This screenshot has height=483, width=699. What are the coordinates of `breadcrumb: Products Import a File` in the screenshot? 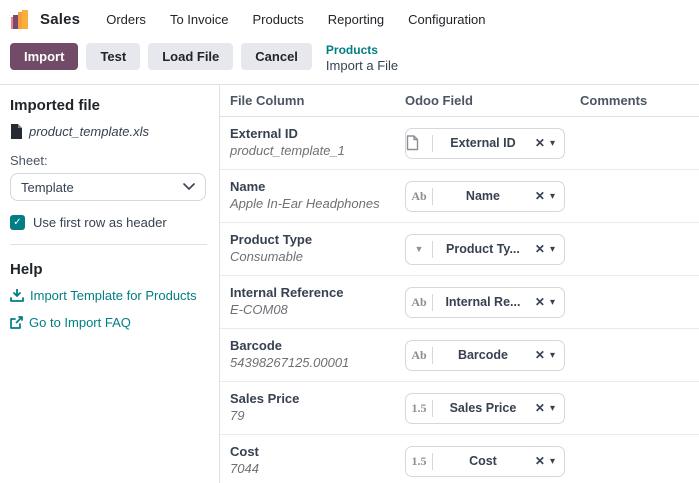 It's located at (362, 58).